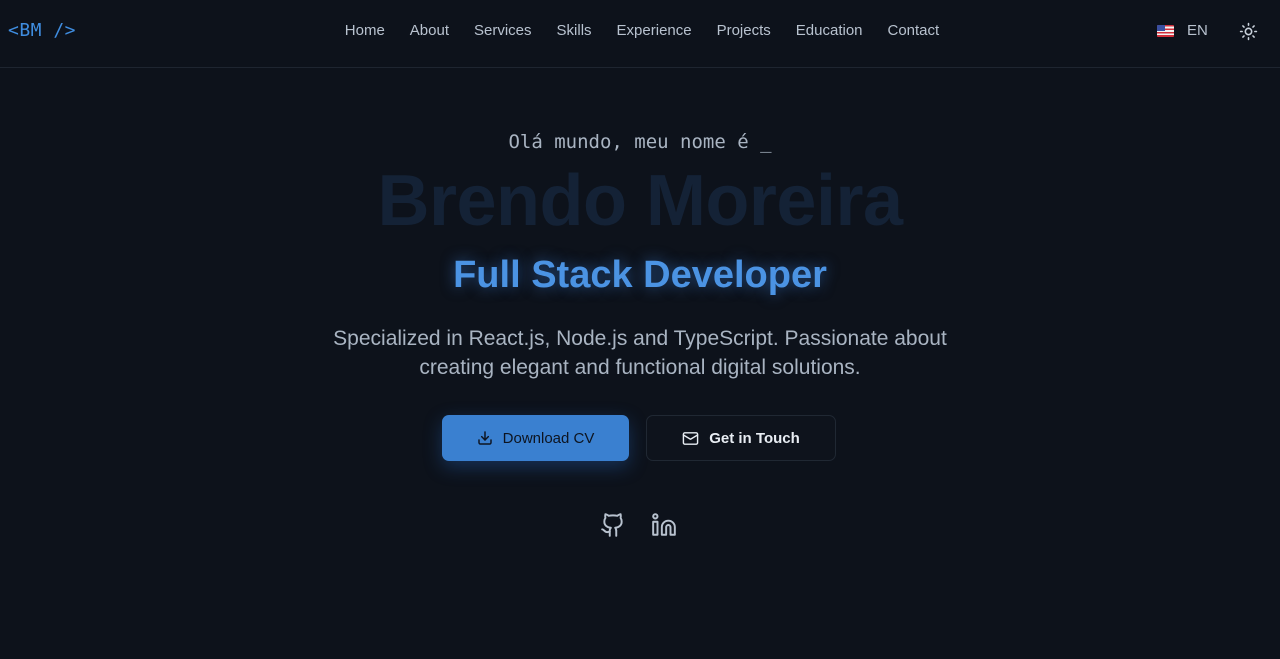 This screenshot has height=659, width=1280. I want to click on github-icon, so click(612, 525).